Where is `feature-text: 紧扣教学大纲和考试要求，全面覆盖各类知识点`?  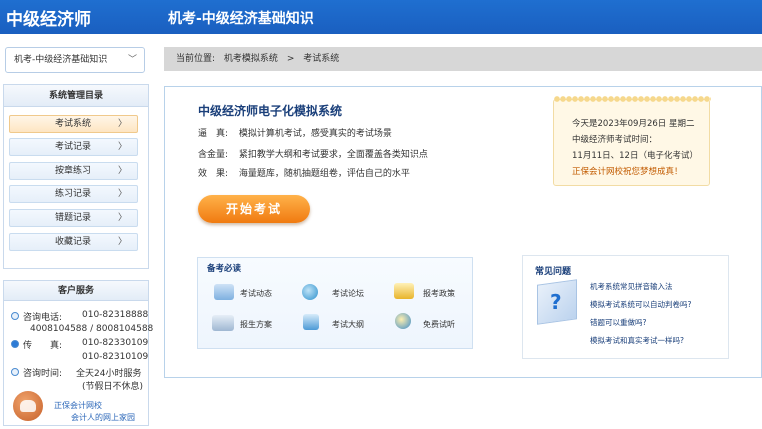
feature-text: 紧扣教学大纲和考试要求，全面覆盖各类知识点 is located at coordinates (333, 155).